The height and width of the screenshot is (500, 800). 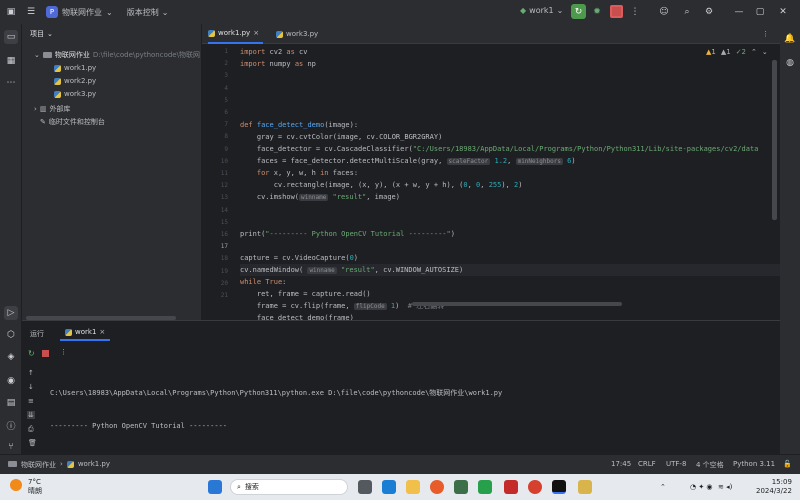 What do you see at coordinates (710, 465) in the screenshot?
I see `indent-setting: 4 个空格` at bounding box center [710, 465].